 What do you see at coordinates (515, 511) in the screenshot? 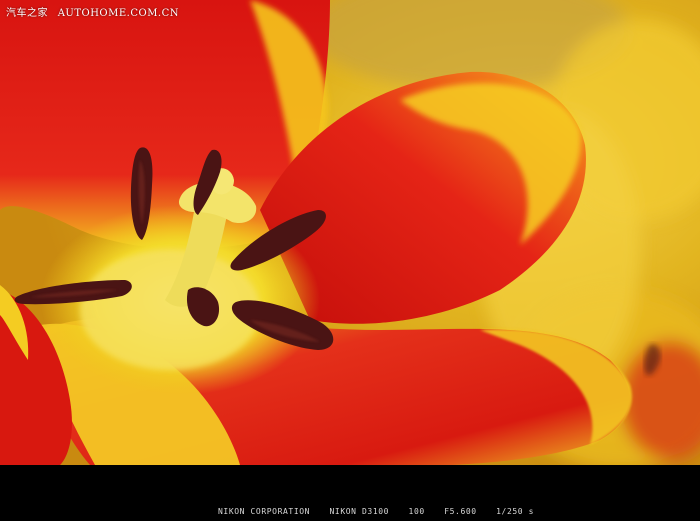
I see `exif-shutter: 1/250 s` at bounding box center [515, 511].